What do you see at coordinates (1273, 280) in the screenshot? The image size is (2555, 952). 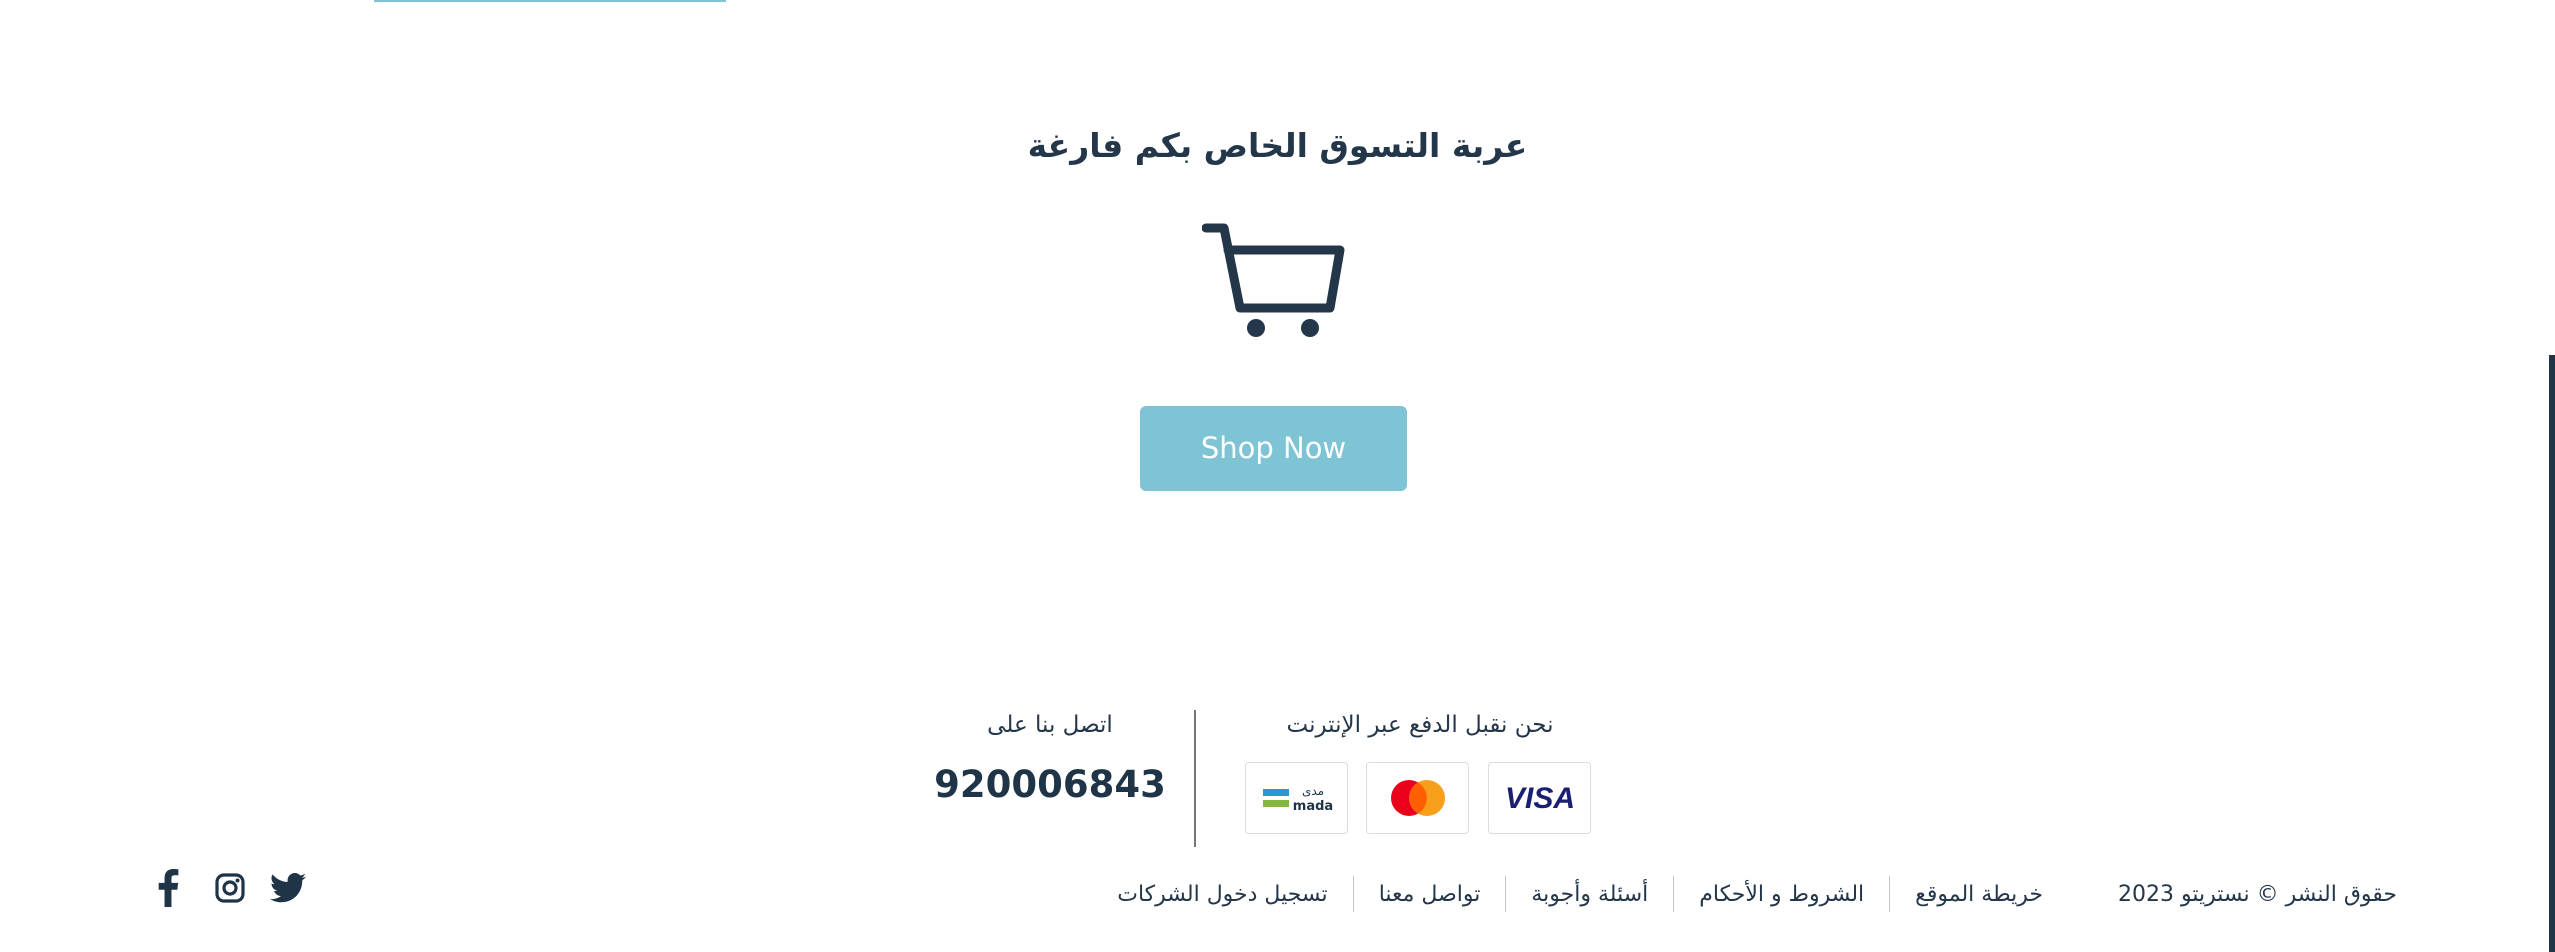 I see `shopping-cart-icon` at bounding box center [1273, 280].